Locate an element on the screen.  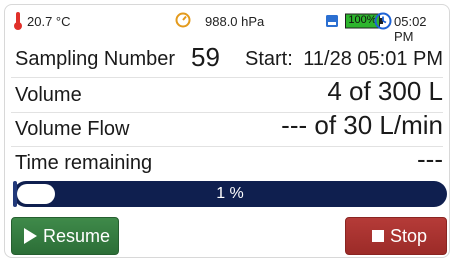
barometer-icon is located at coordinates (183, 20).